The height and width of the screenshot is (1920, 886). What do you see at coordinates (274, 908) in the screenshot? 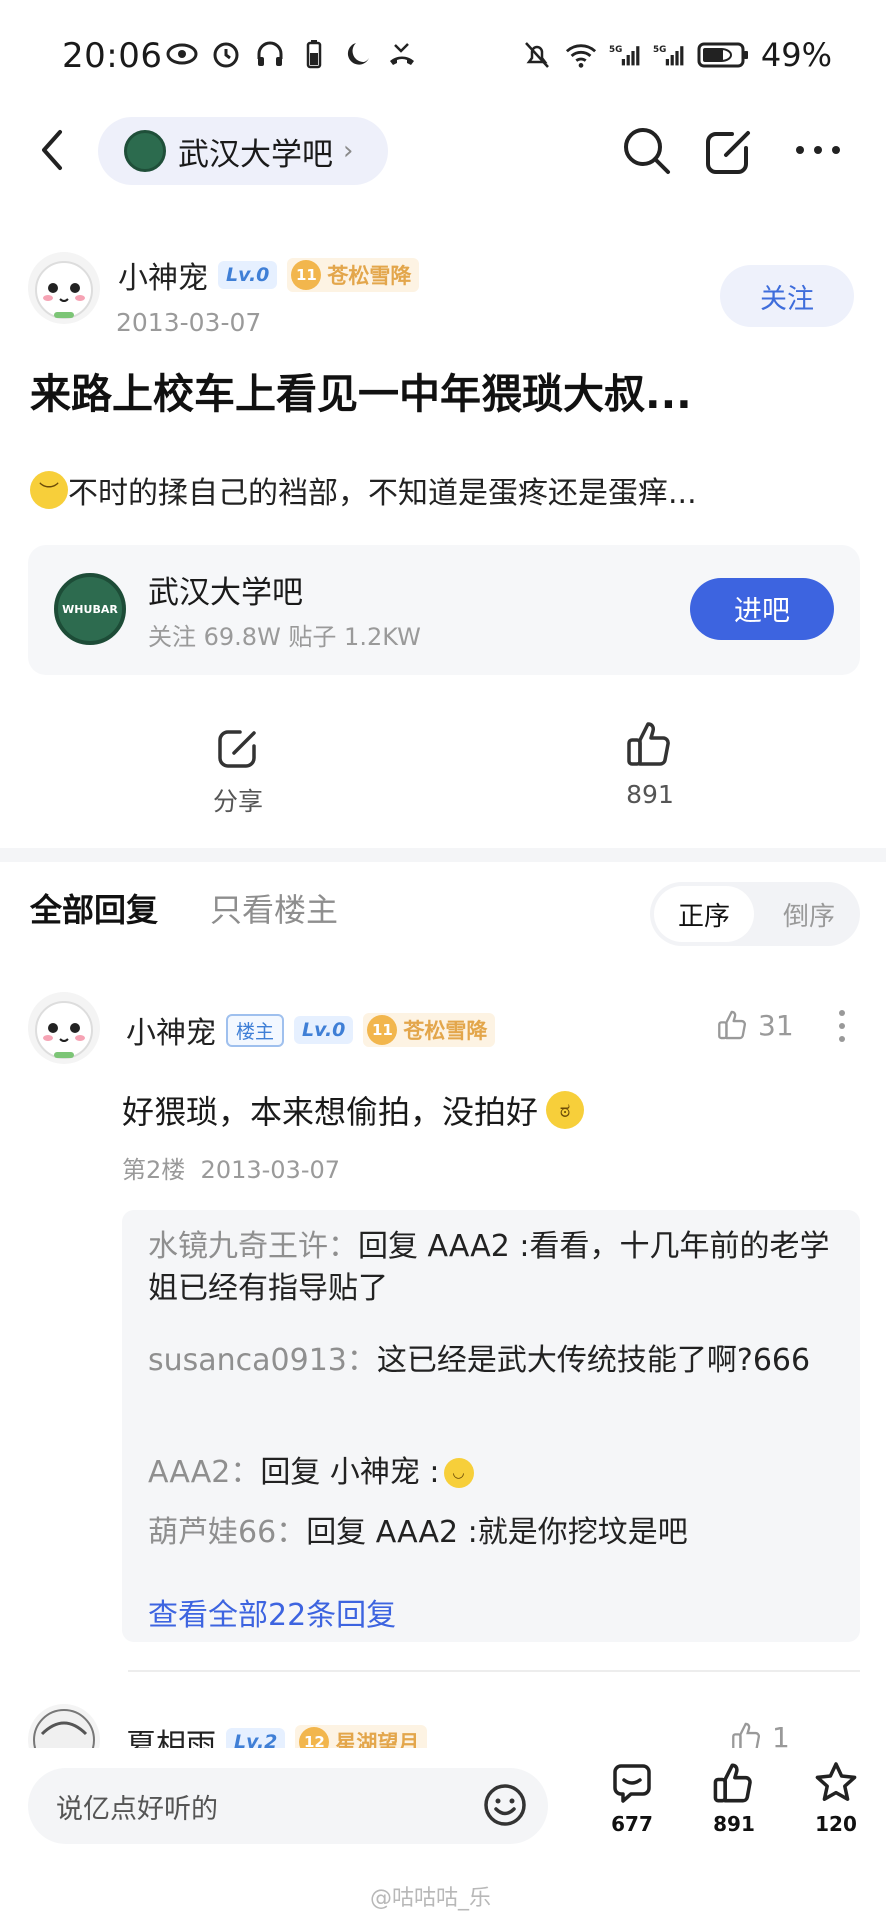
I see `tab-op-only: 只看楼主` at bounding box center [274, 908].